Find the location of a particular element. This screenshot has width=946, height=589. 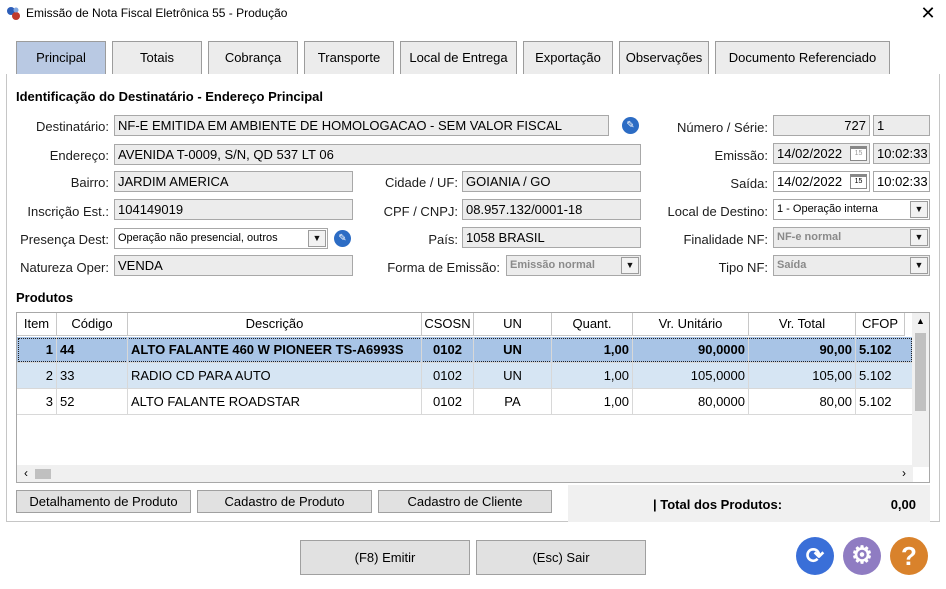

tipo-nf-value: Saída is located at coordinates (792, 265).